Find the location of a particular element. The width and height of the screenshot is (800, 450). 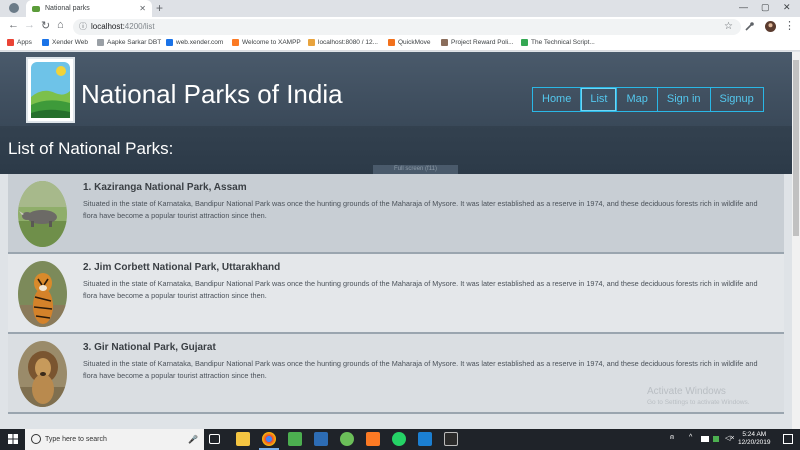

bookmark-star-icon: ☆ is located at coordinates (728, 27).